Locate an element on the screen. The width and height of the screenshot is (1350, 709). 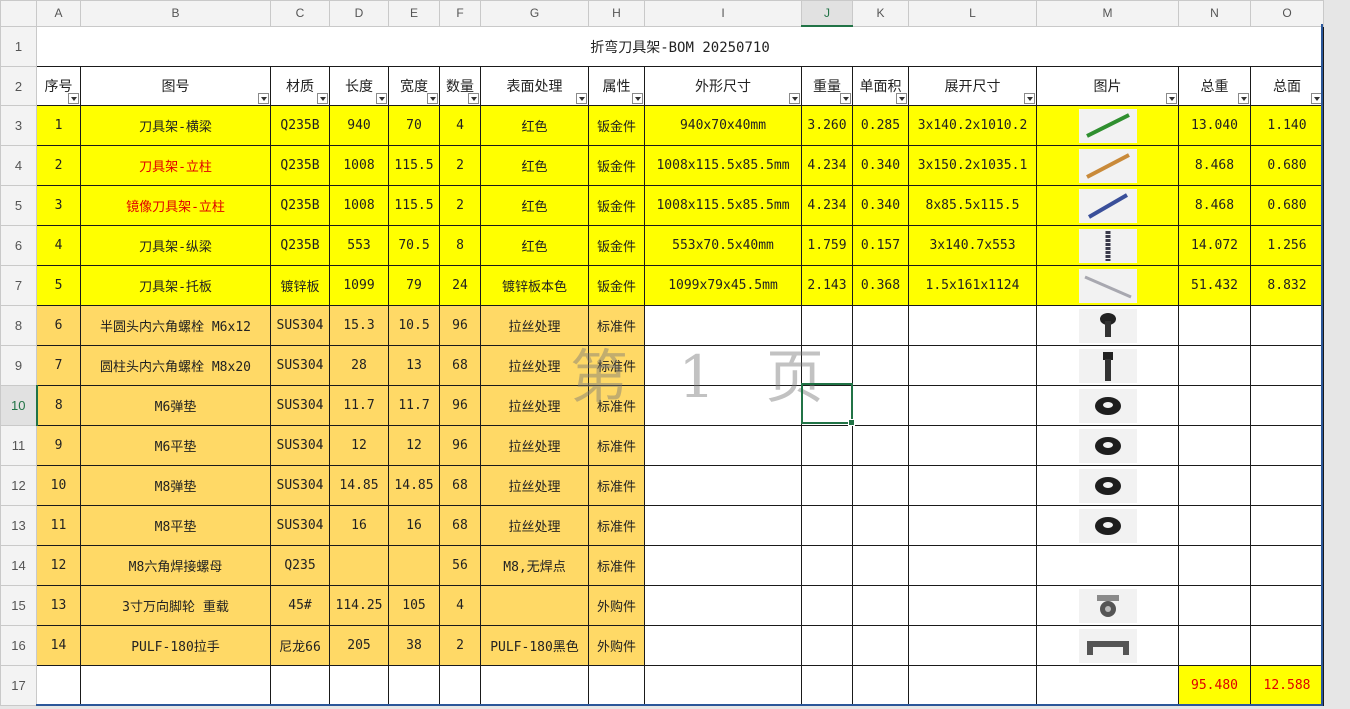
cell-wid: 115.5 is located at coordinates (414, 165).